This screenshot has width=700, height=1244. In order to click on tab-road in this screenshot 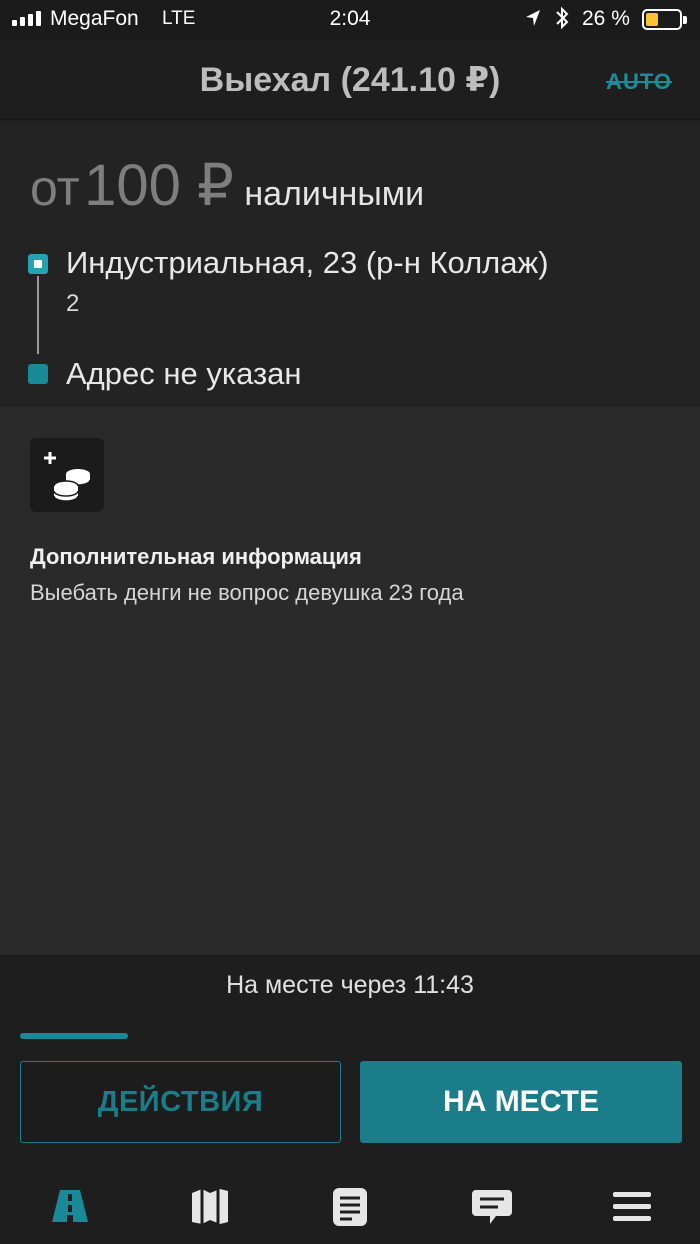, I will do `click(70, 1206)`.